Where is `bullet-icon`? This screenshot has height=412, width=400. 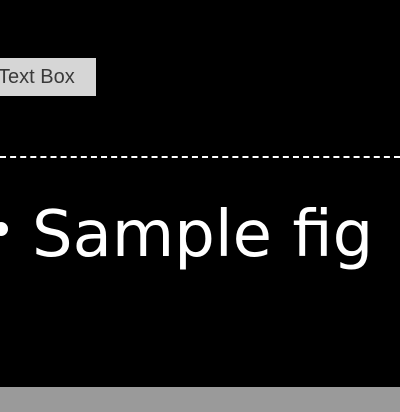 bullet-icon is located at coordinates (4, 229).